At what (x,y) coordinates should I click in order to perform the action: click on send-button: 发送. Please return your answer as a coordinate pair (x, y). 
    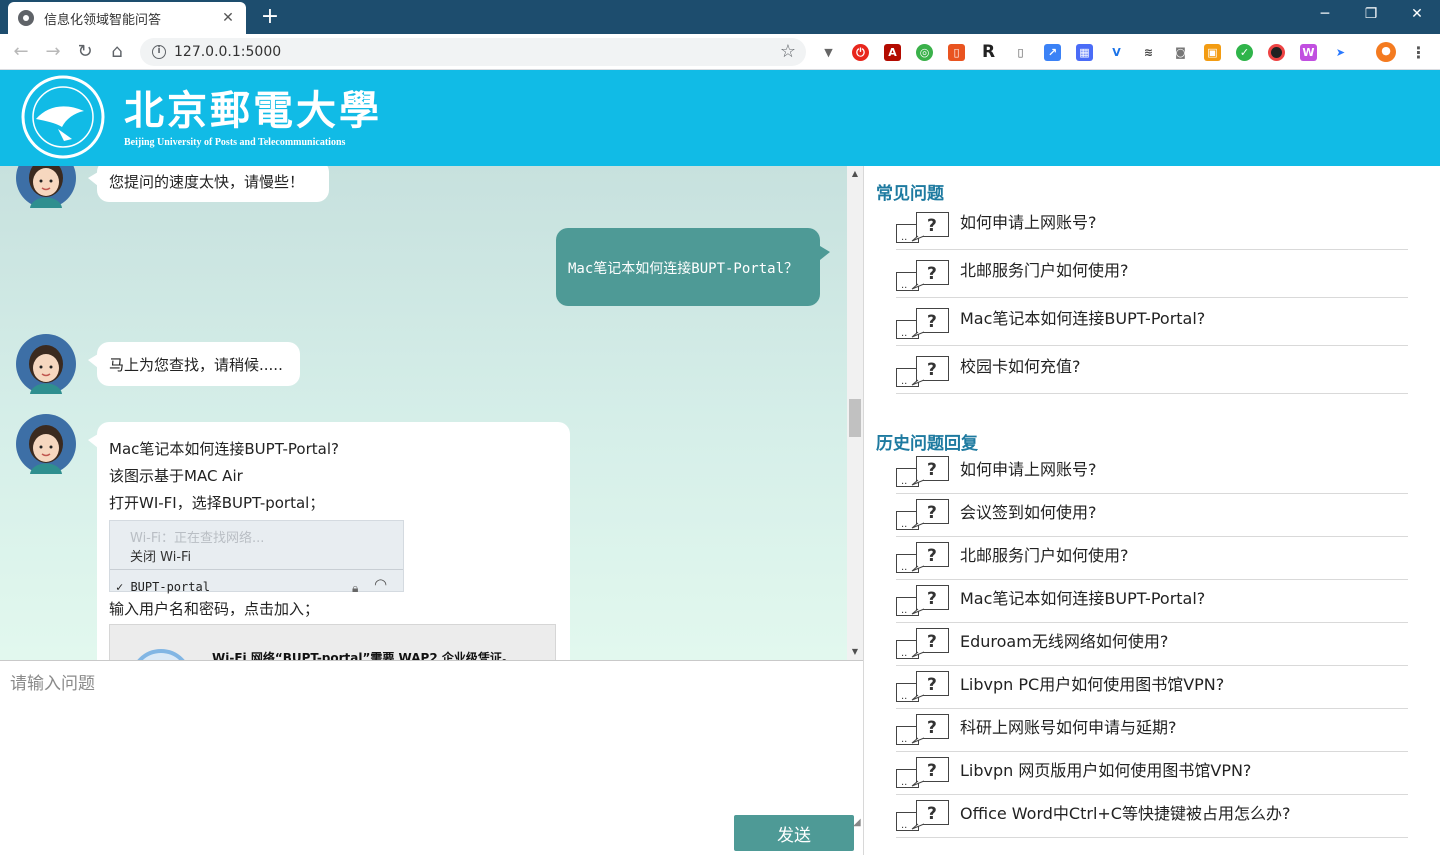
    Looking at the image, I should click on (794, 833).